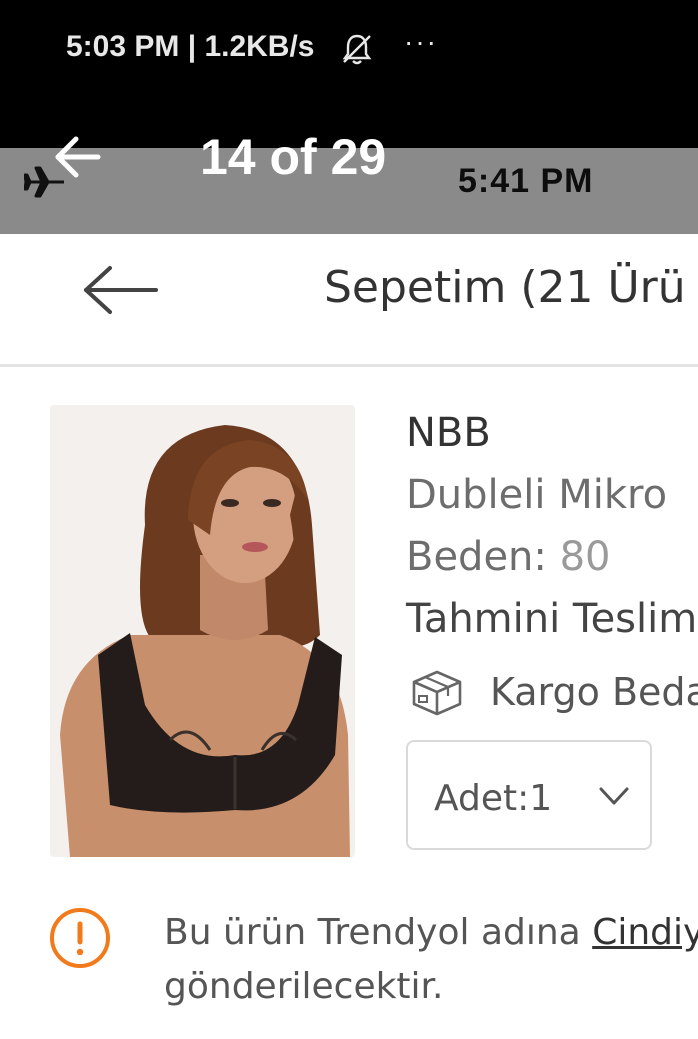 The height and width of the screenshot is (1039, 698). What do you see at coordinates (437, 693) in the screenshot?
I see `package-icon` at bounding box center [437, 693].